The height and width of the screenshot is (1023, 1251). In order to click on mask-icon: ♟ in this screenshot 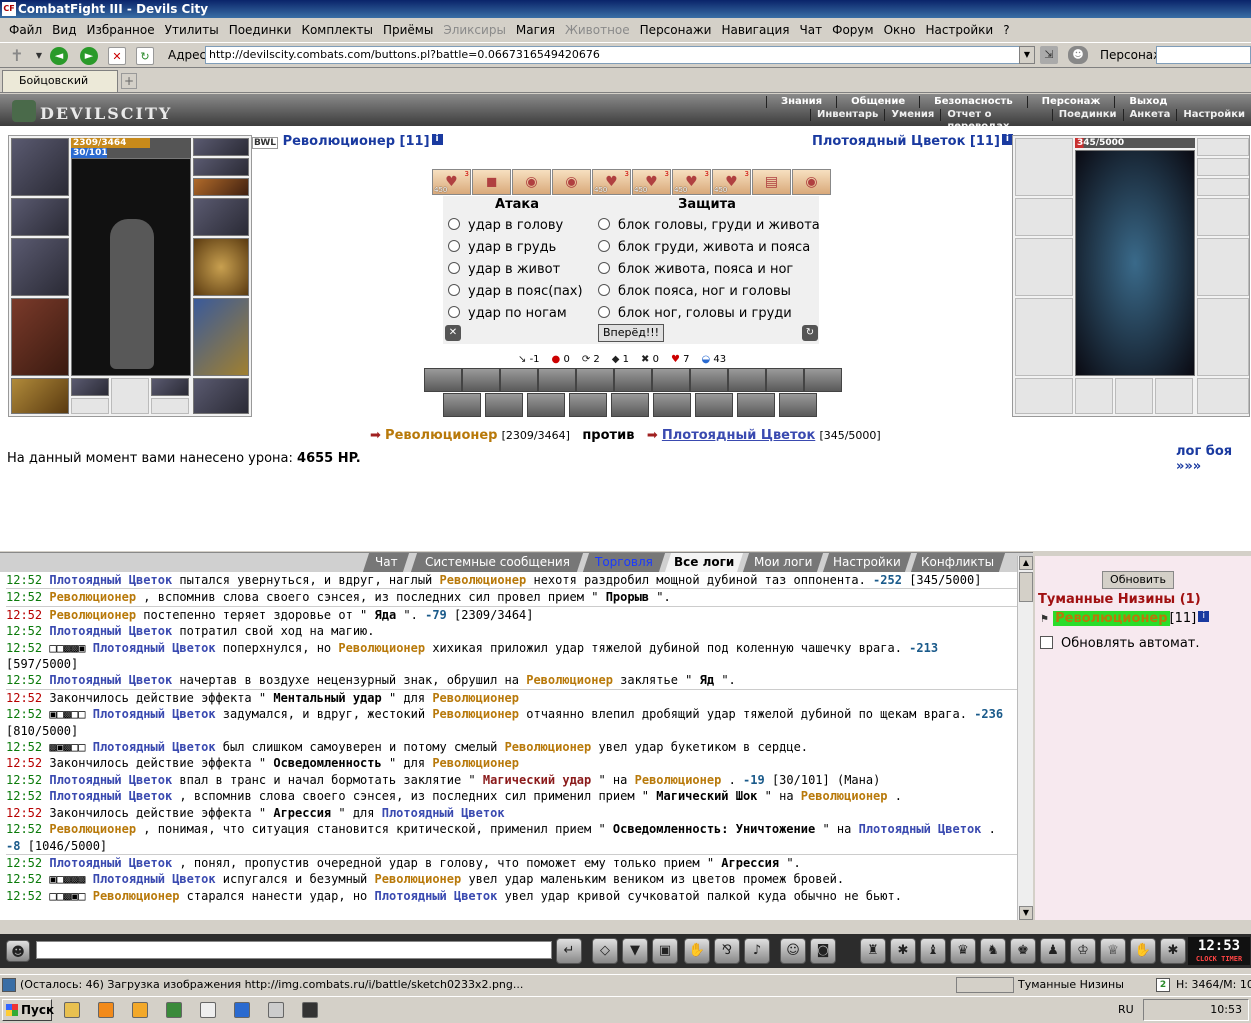, I will do `click(1053, 951)`.